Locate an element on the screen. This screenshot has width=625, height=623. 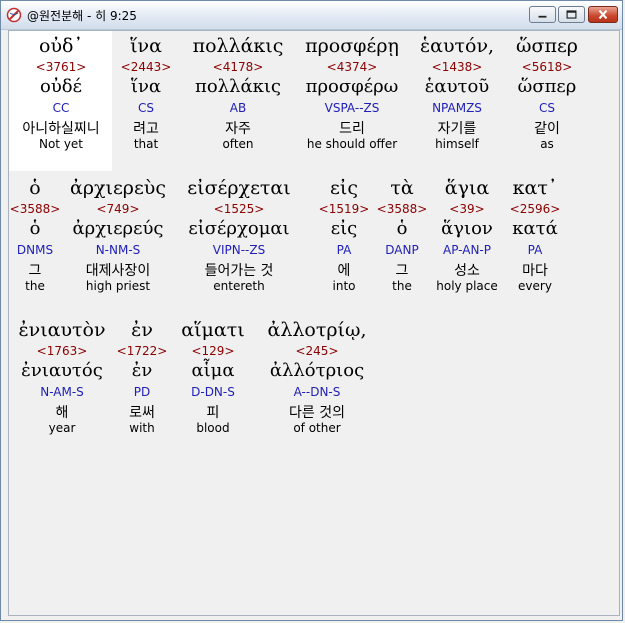
strong-number: <4374> is located at coordinates (352, 67).